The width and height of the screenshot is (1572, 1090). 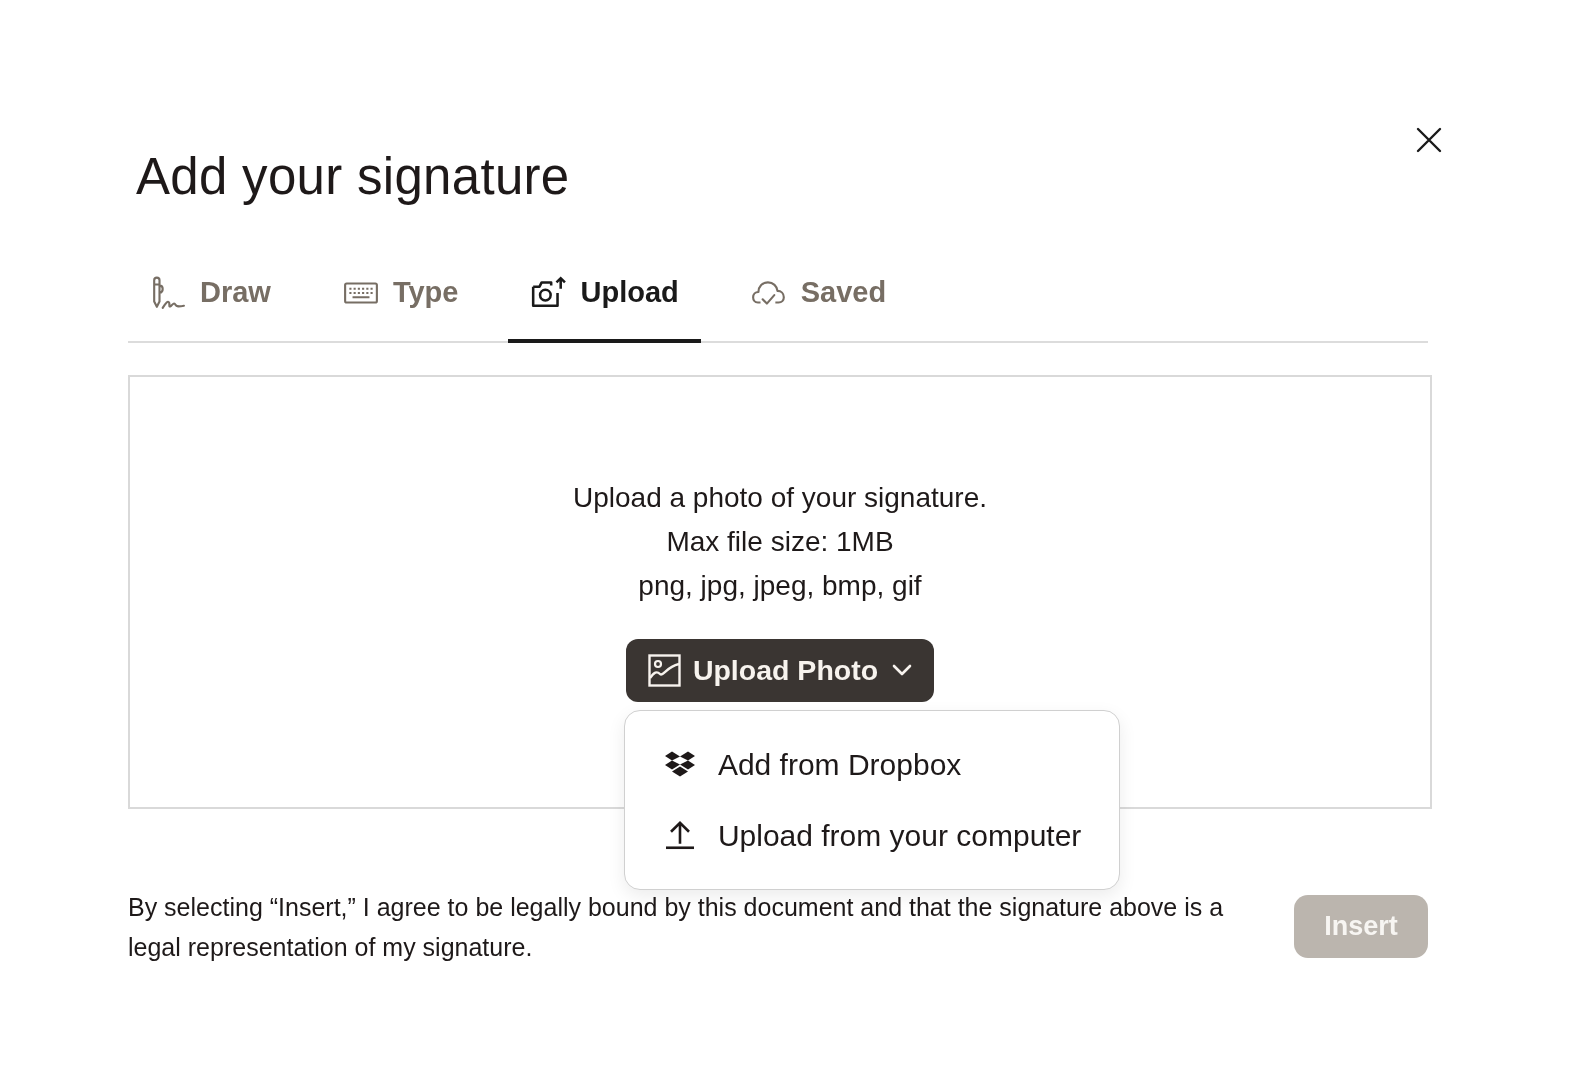 I want to click on menu-item: Add from Dropbox, so click(x=871, y=764).